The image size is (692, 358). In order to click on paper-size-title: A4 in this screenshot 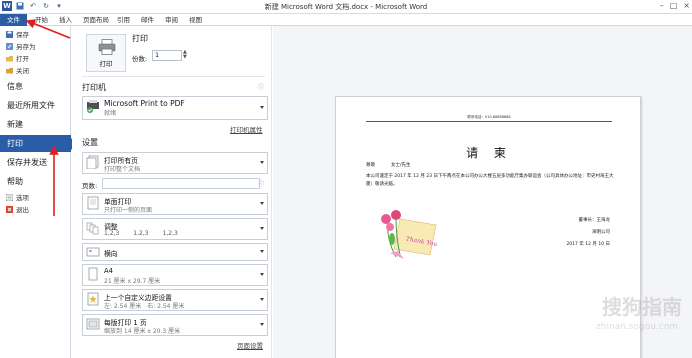, I will do `click(108, 271)`.